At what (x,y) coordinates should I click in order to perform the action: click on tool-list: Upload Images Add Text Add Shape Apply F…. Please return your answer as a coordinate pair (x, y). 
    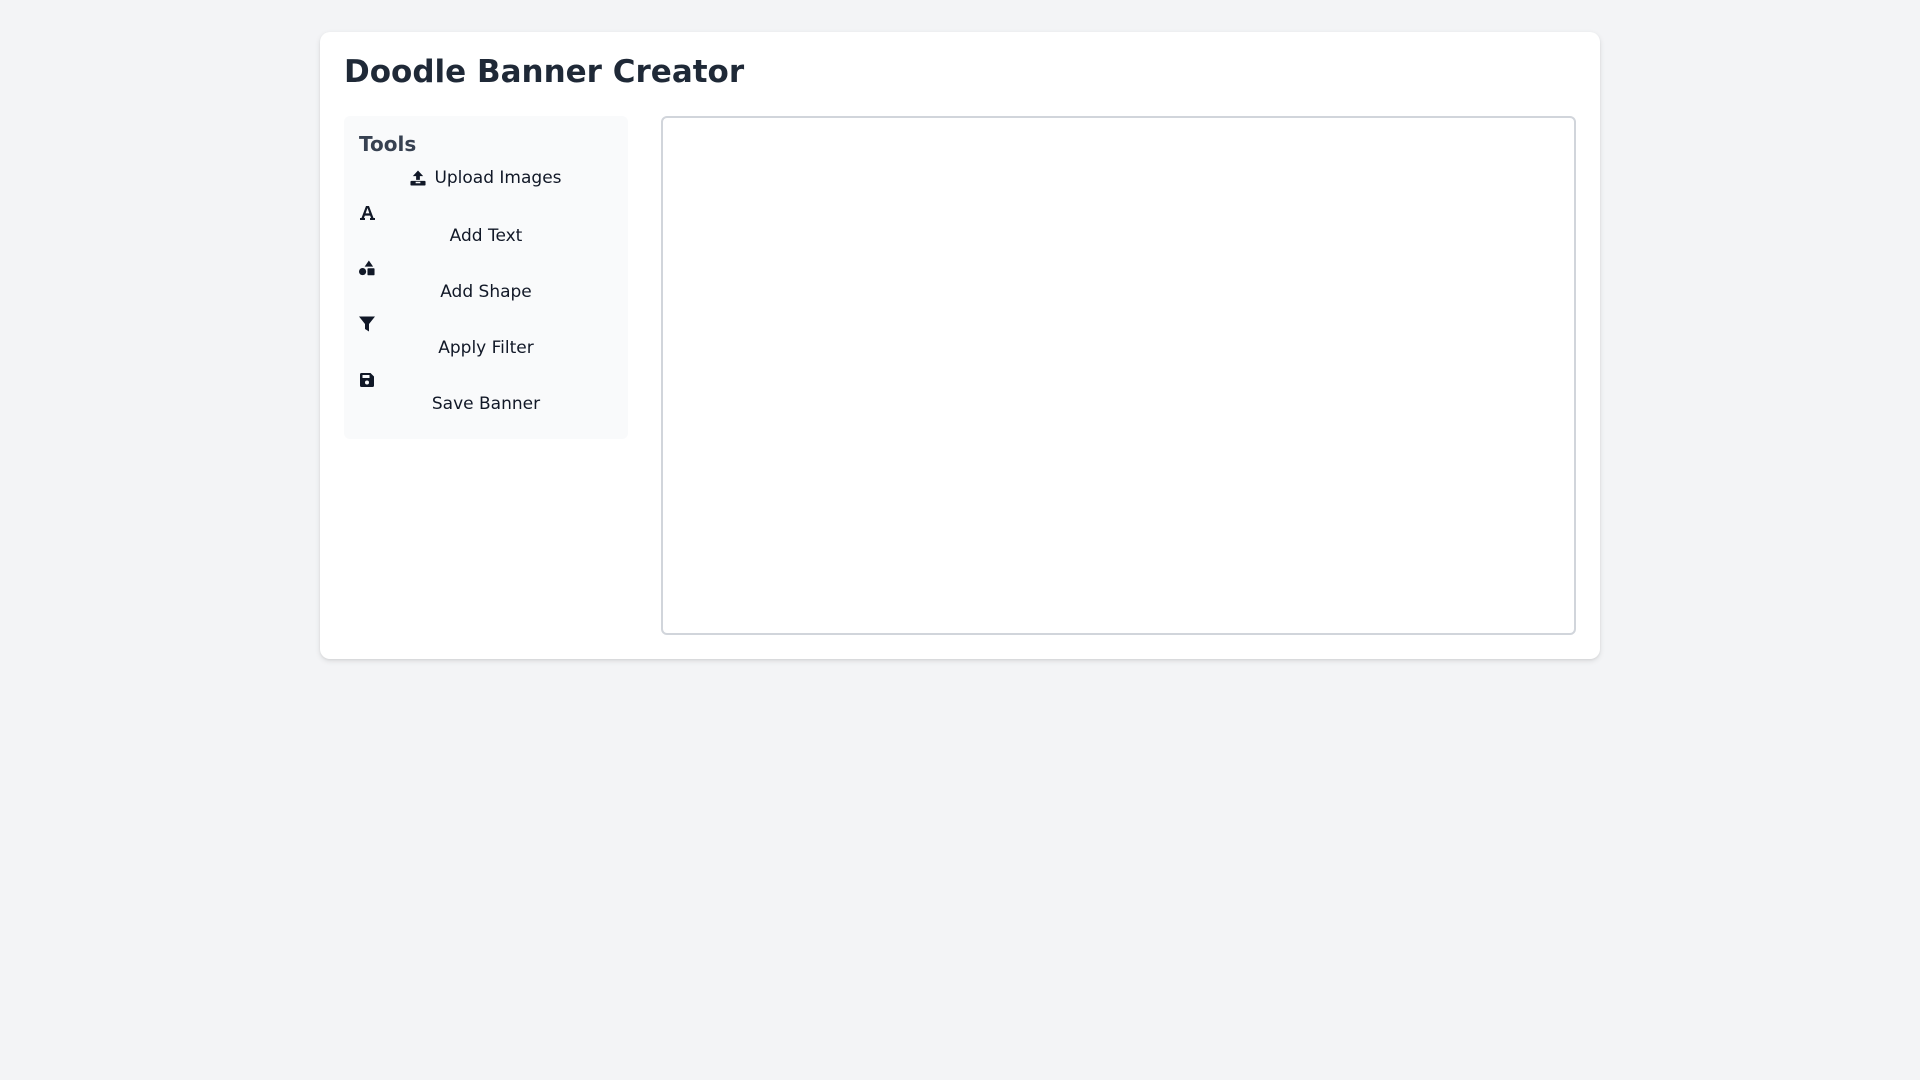
    Looking at the image, I should click on (486, 291).